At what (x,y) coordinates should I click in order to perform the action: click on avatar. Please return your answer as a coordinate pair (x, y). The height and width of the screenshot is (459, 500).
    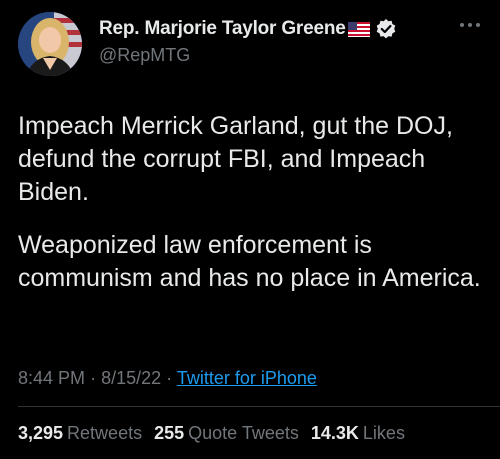
    Looking at the image, I should click on (50, 44).